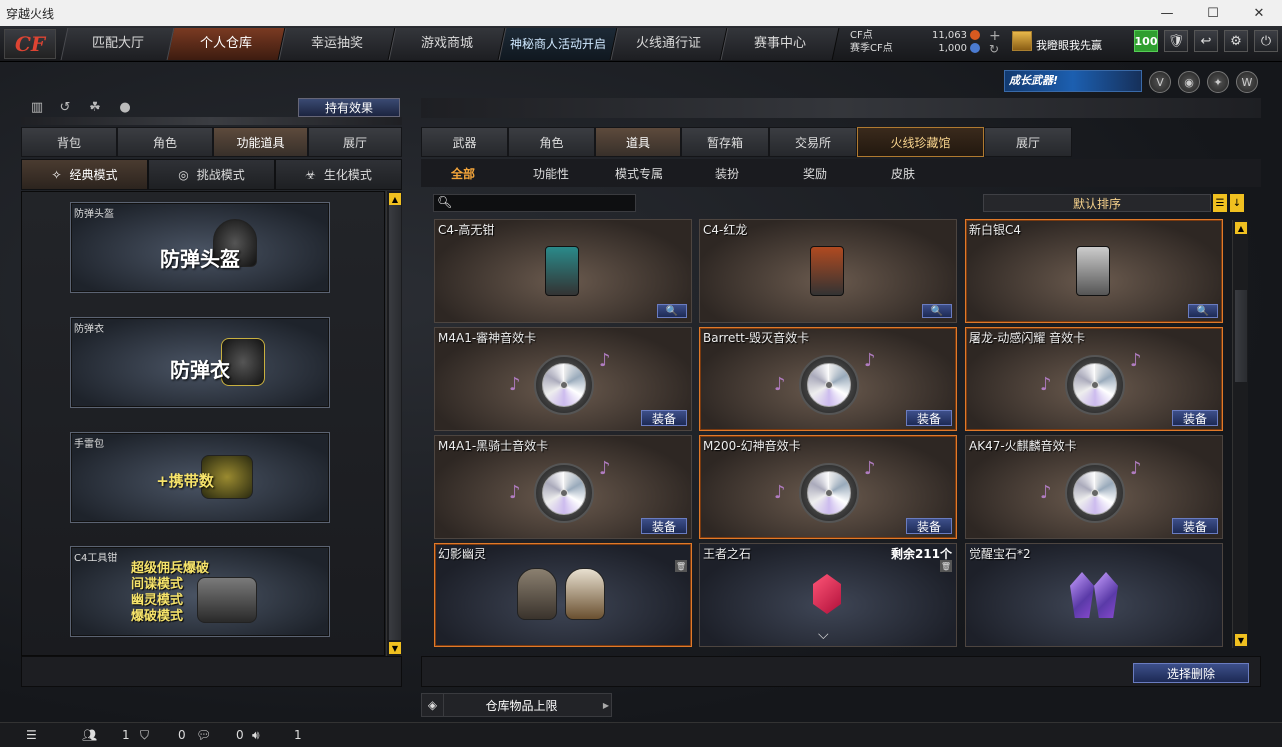 The width and height of the screenshot is (1282, 747). What do you see at coordinates (433, 705) in the screenshot?
I see `layers-icon: ◈` at bounding box center [433, 705].